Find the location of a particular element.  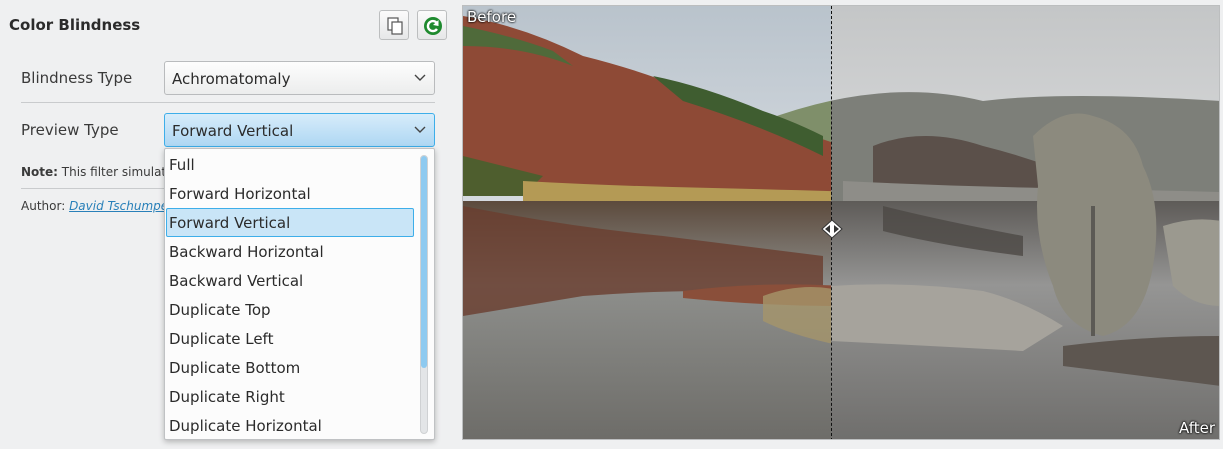

author-line: Author: David Tschumpe is located at coordinates (96, 206).